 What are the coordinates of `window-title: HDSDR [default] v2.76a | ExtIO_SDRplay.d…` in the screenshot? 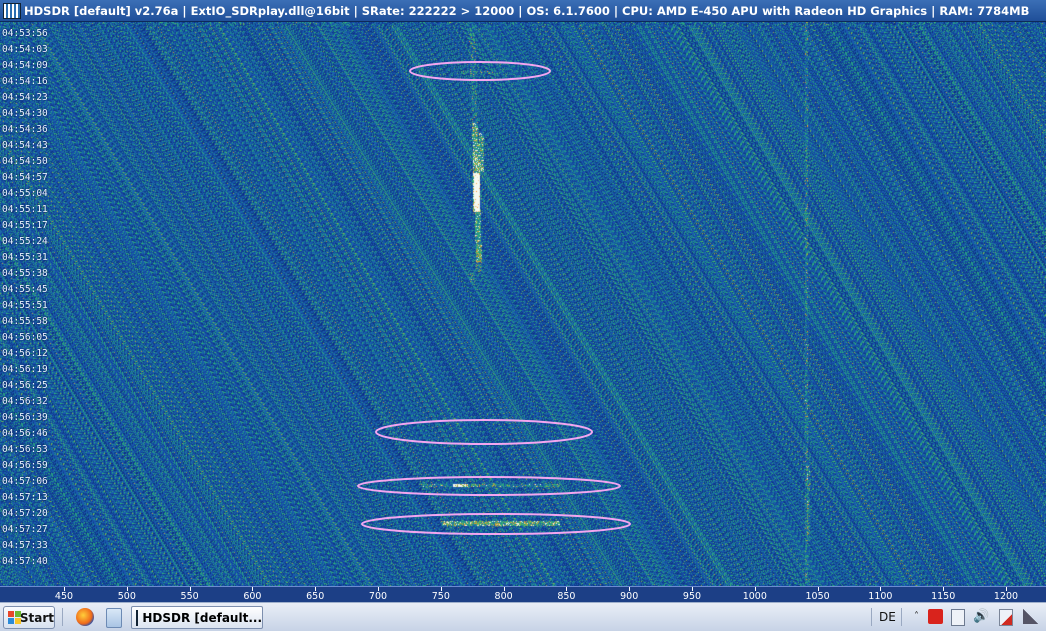 It's located at (527, 10).